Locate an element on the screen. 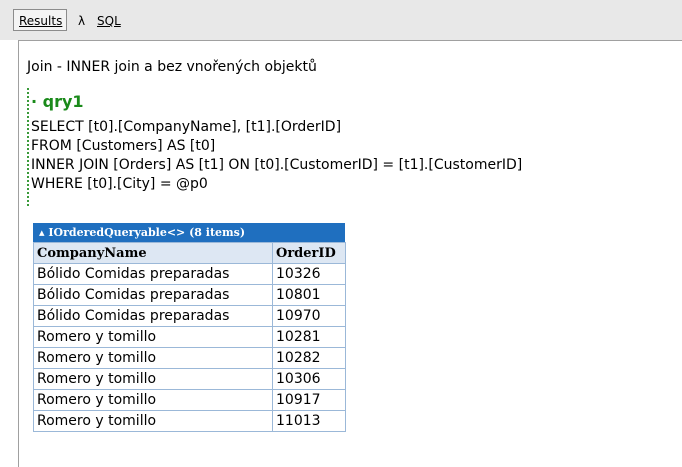 The height and width of the screenshot is (467, 682). cell-orderid: 10801 is located at coordinates (309, 295).